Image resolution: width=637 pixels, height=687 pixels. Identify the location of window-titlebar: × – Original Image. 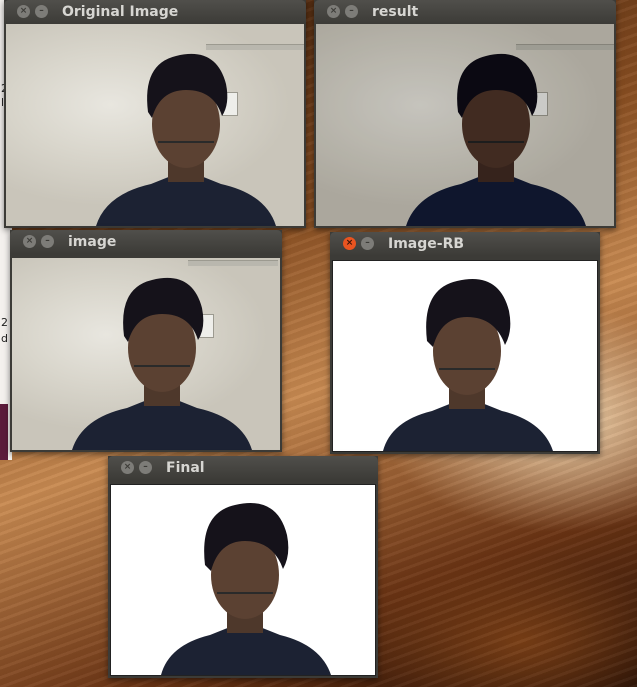
(155, 12).